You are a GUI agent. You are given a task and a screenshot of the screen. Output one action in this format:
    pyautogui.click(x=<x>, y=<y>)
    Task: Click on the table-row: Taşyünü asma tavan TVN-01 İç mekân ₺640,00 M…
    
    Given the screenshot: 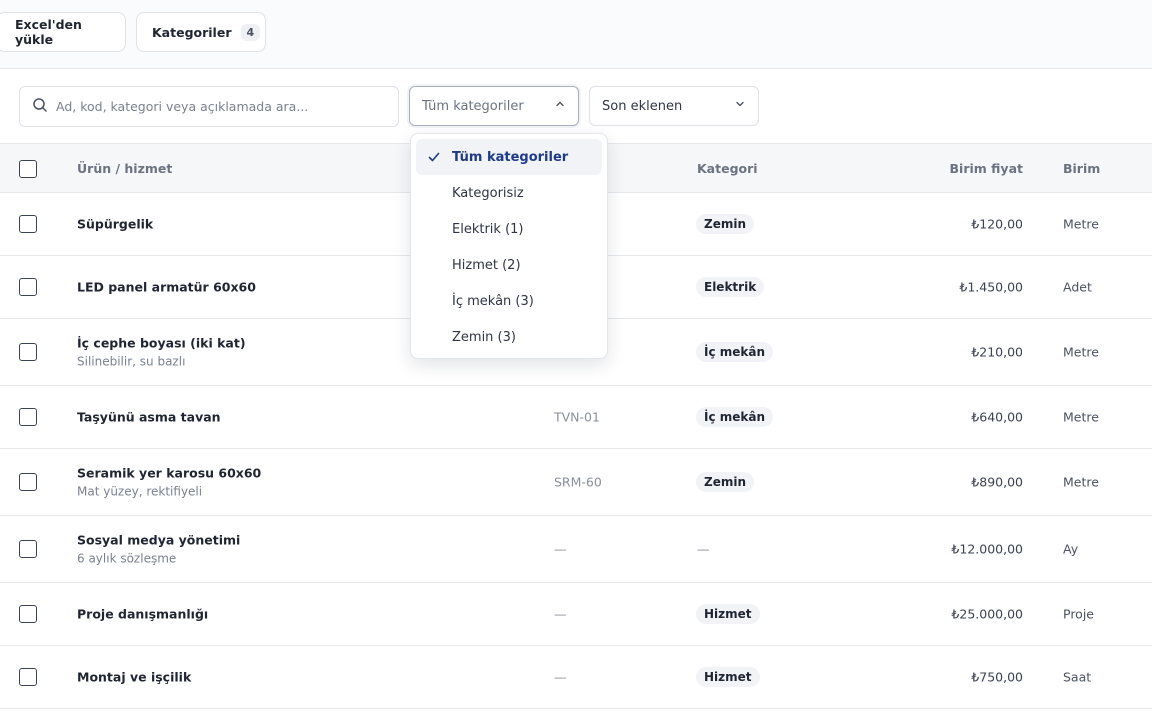 What is the action you would take?
    pyautogui.click(x=576, y=417)
    